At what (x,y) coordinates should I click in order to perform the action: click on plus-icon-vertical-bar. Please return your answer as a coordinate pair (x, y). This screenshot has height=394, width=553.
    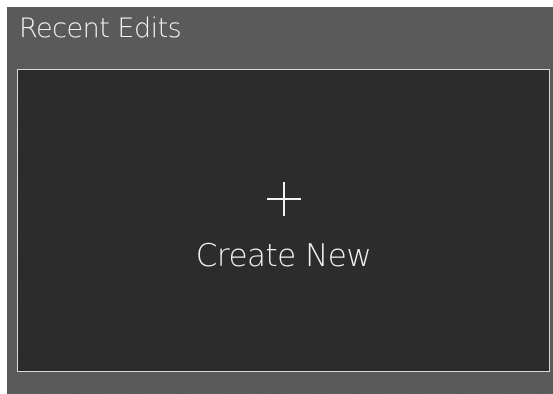
    Looking at the image, I should click on (283, 199).